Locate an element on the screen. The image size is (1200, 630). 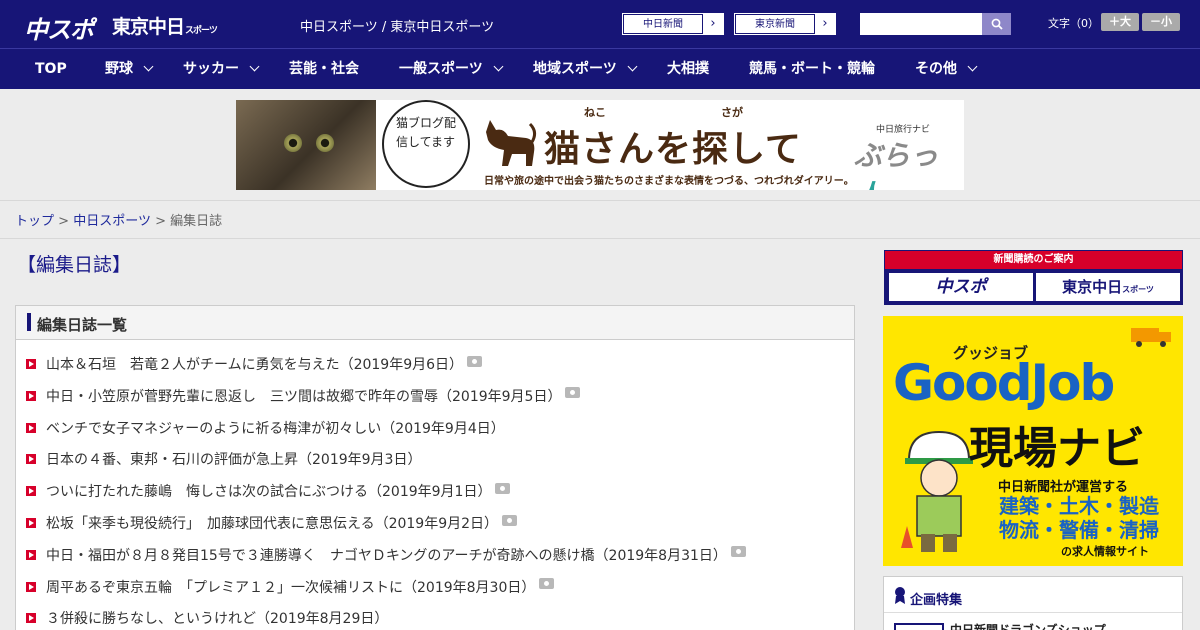
list-item: ３併殺に勝ちなし、というけれど（2019年8月29日） is located at coordinates (207, 618).